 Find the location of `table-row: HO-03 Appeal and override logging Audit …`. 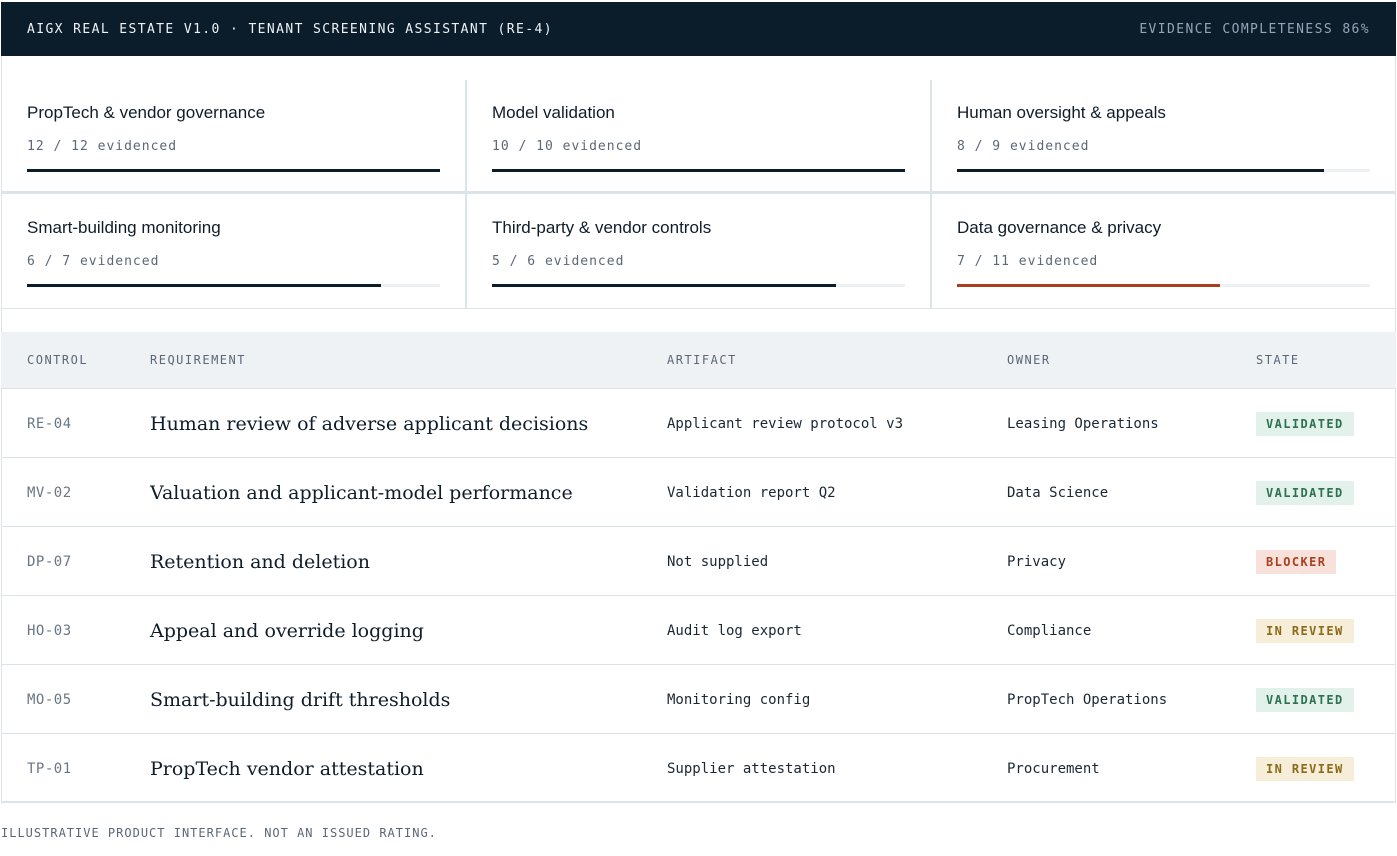

table-row: HO-03 Appeal and override logging Audit … is located at coordinates (698, 630).